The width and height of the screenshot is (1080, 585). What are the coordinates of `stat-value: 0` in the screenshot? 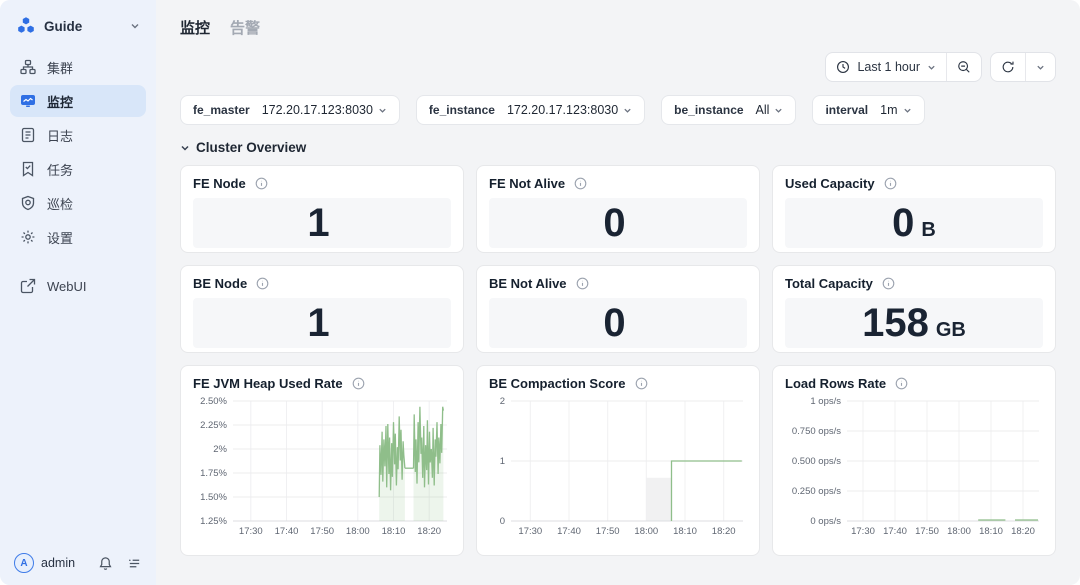 It's located at (614, 223).